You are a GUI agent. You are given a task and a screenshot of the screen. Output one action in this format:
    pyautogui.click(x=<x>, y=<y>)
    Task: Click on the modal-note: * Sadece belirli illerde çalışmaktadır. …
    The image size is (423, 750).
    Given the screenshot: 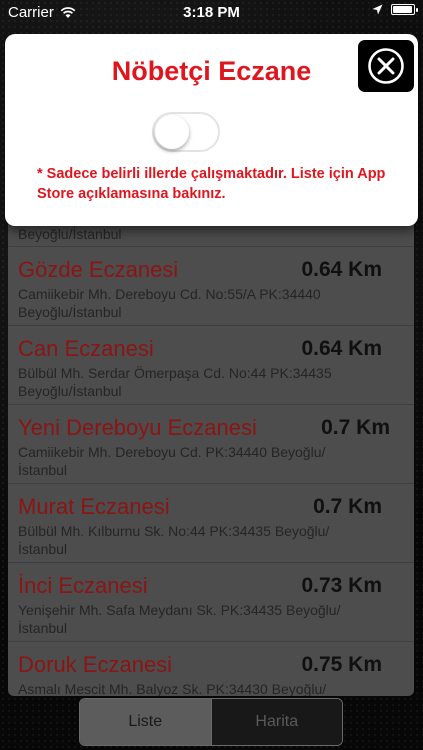 What is the action you would take?
    pyautogui.click(x=211, y=184)
    